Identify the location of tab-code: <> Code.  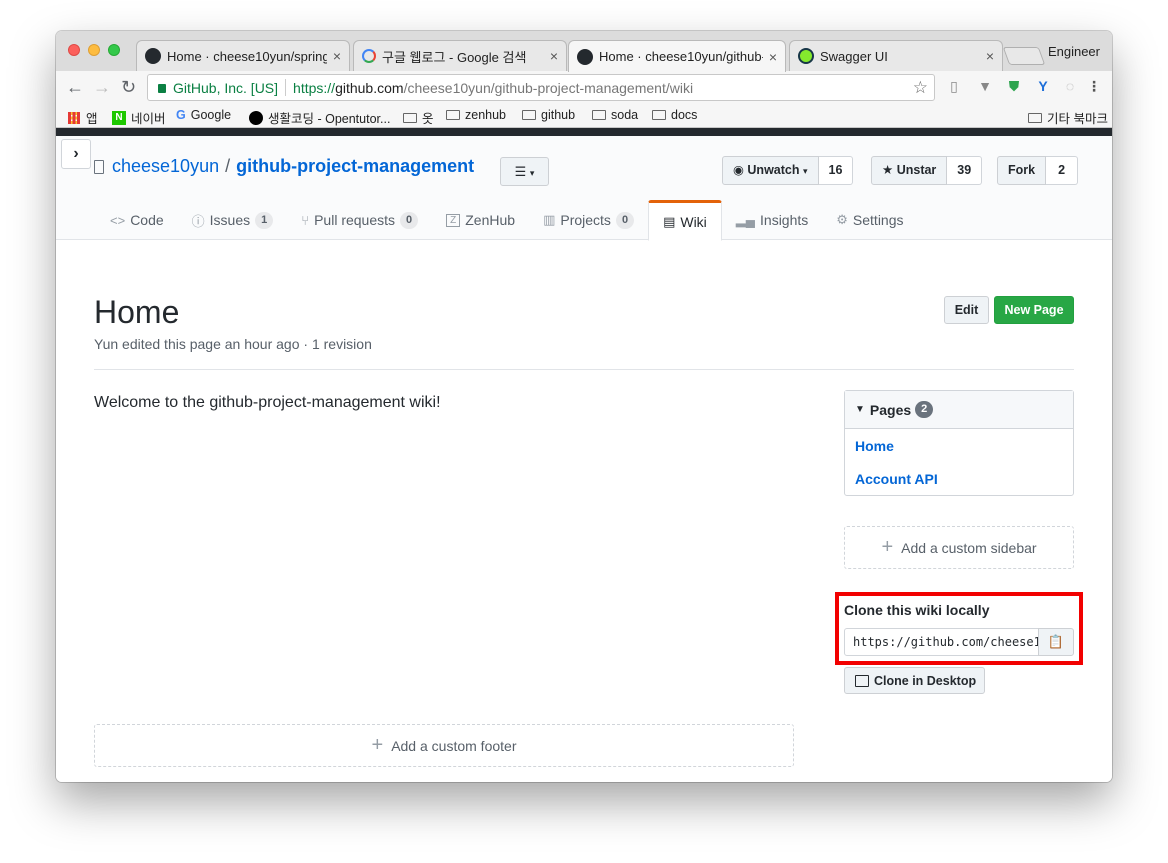
(137, 220).